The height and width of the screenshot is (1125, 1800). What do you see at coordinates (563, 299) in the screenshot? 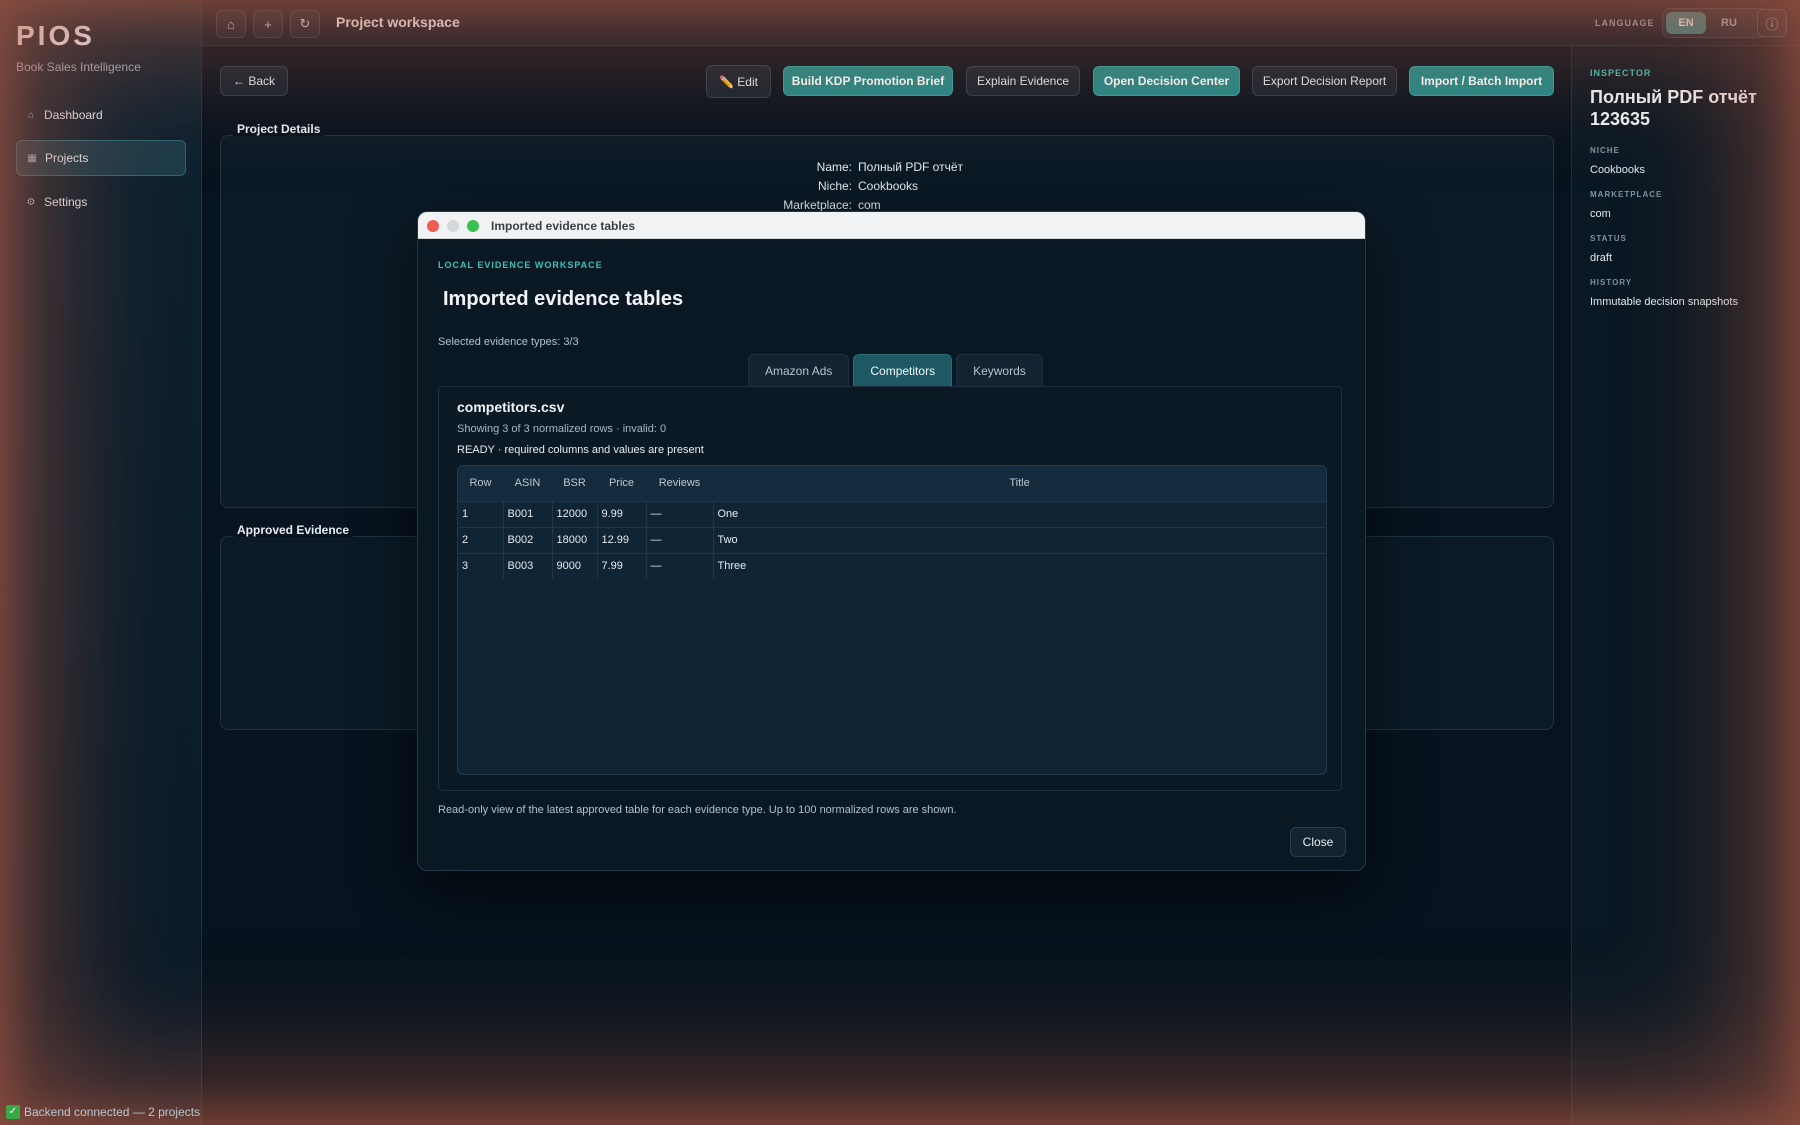
I see `modal-heading: Imported evidence tables` at bounding box center [563, 299].